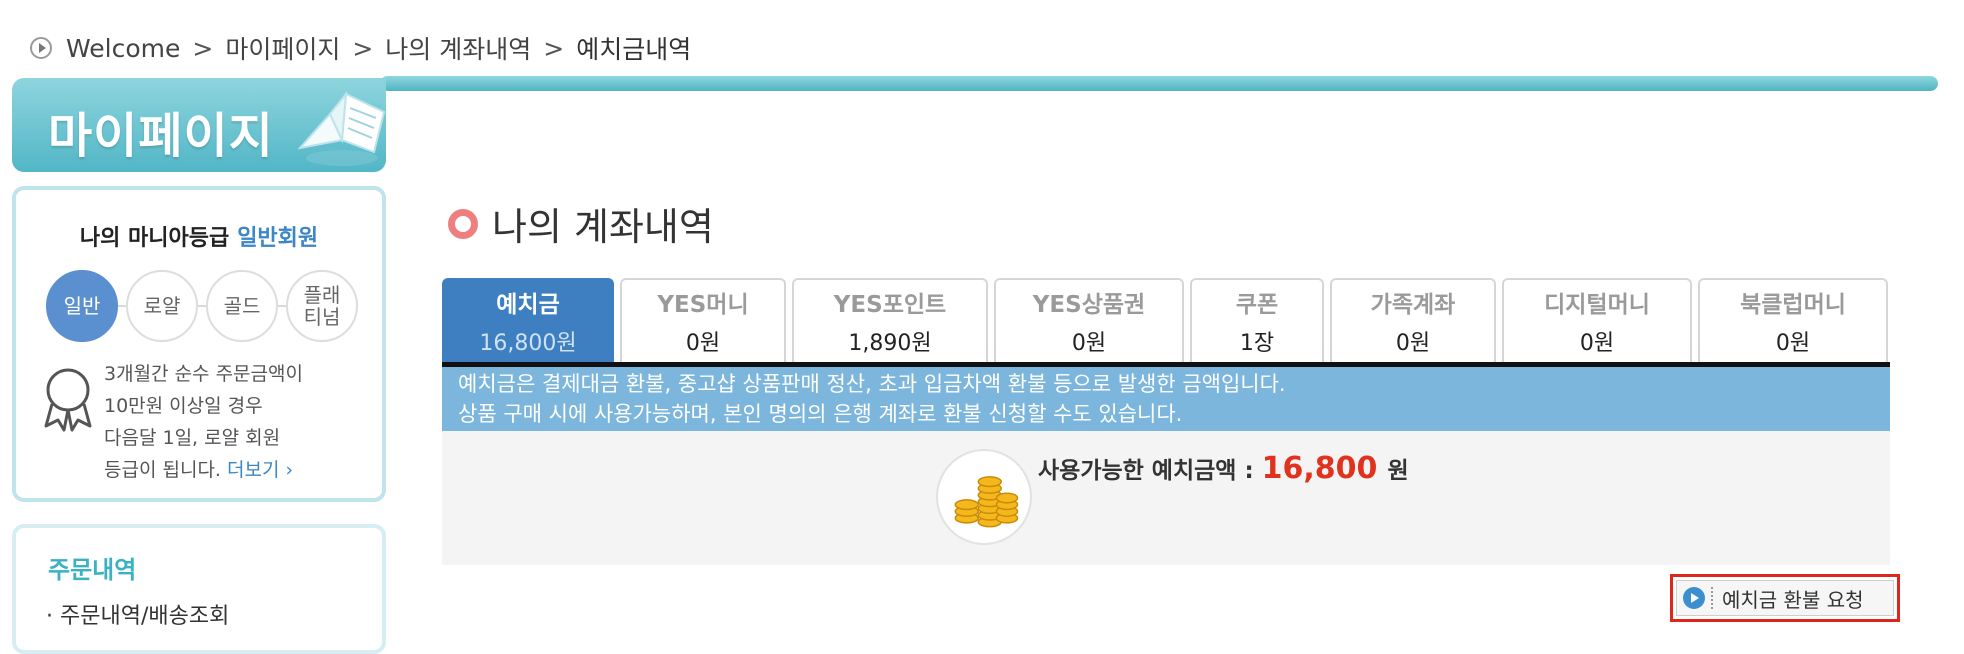 The width and height of the screenshot is (1964, 654). I want to click on grade-title: 나의 마니아등급 일반회원, so click(199, 236).